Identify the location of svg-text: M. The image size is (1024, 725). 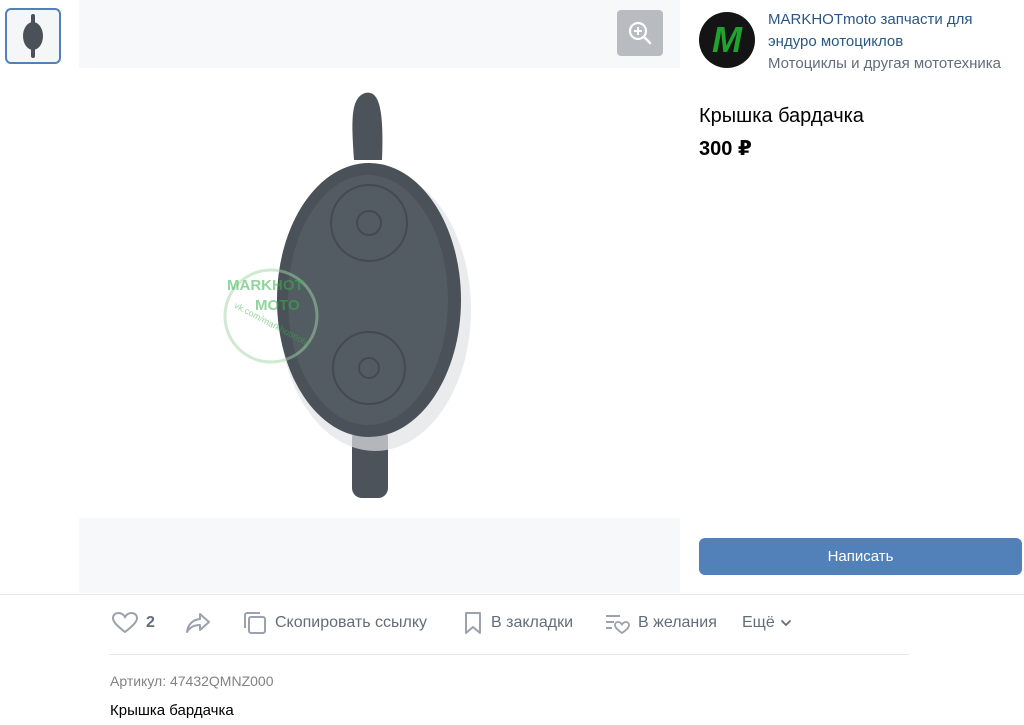
(727, 39).